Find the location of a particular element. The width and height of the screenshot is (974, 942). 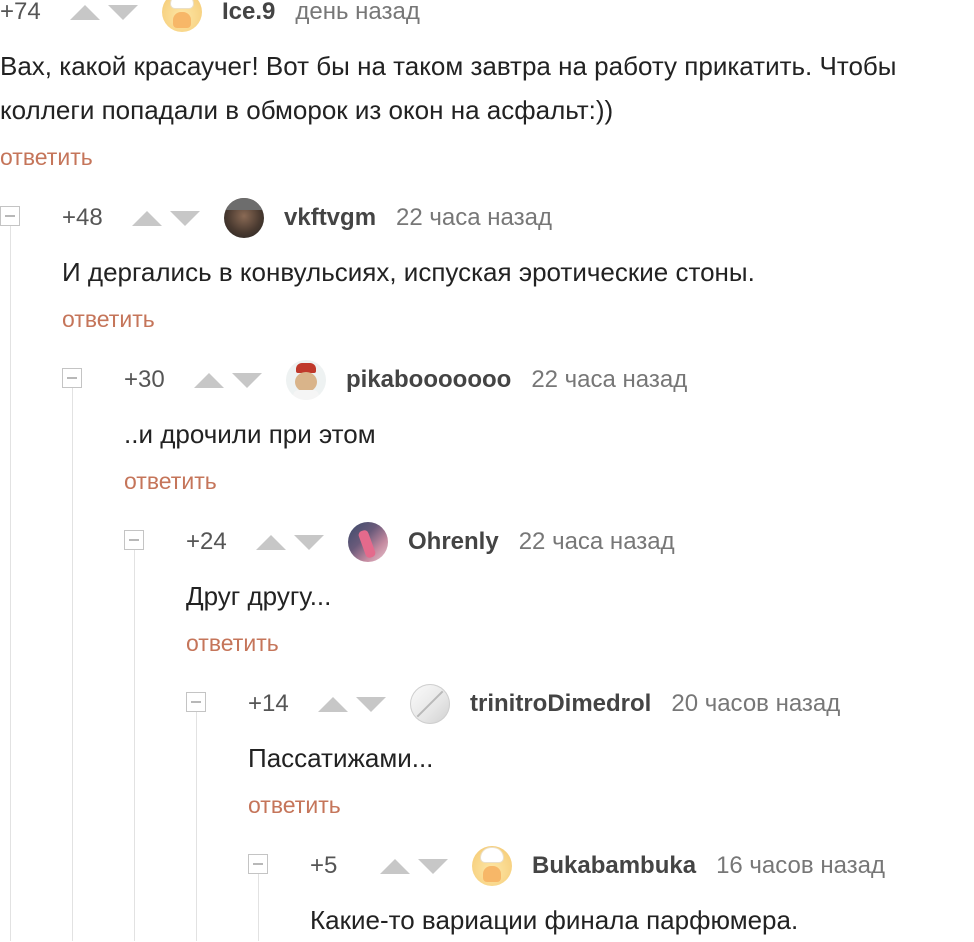

username: pikabooooooo is located at coordinates (428, 380).